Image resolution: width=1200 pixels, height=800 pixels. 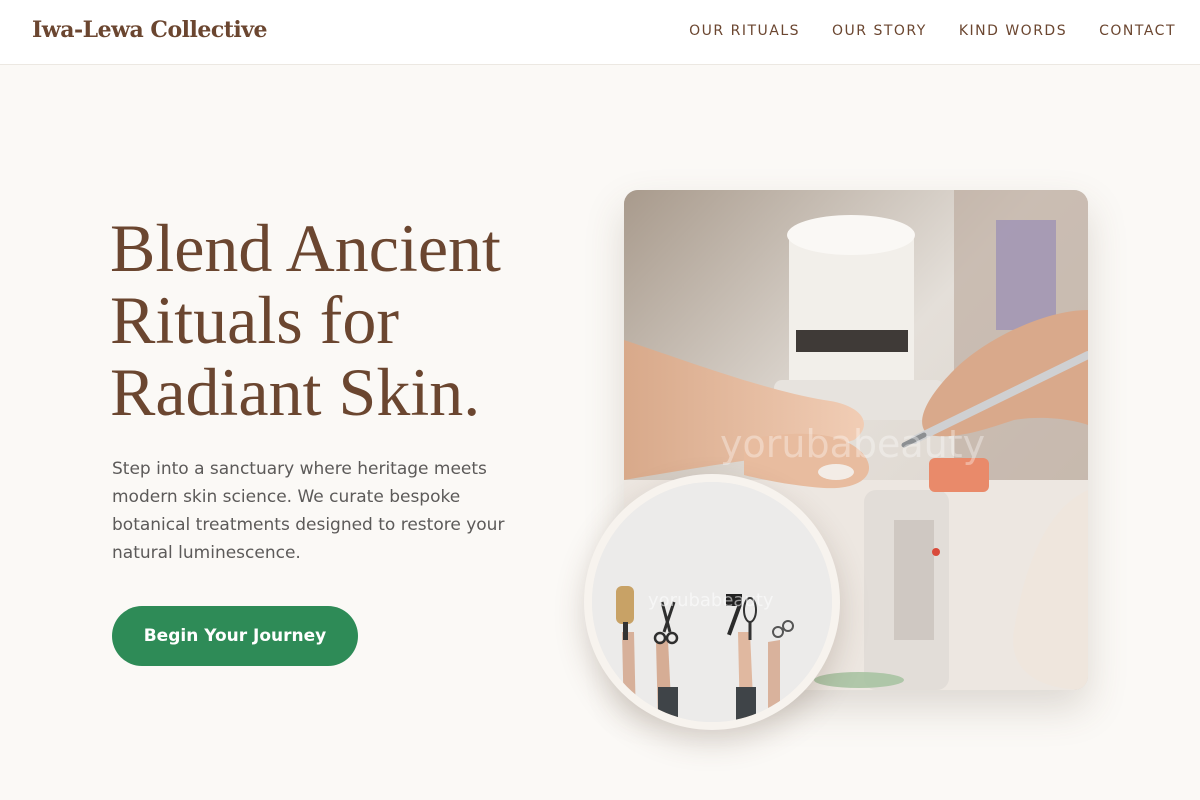 I want to click on circle-photo-inner: yorubabeauty, so click(x=712, y=602).